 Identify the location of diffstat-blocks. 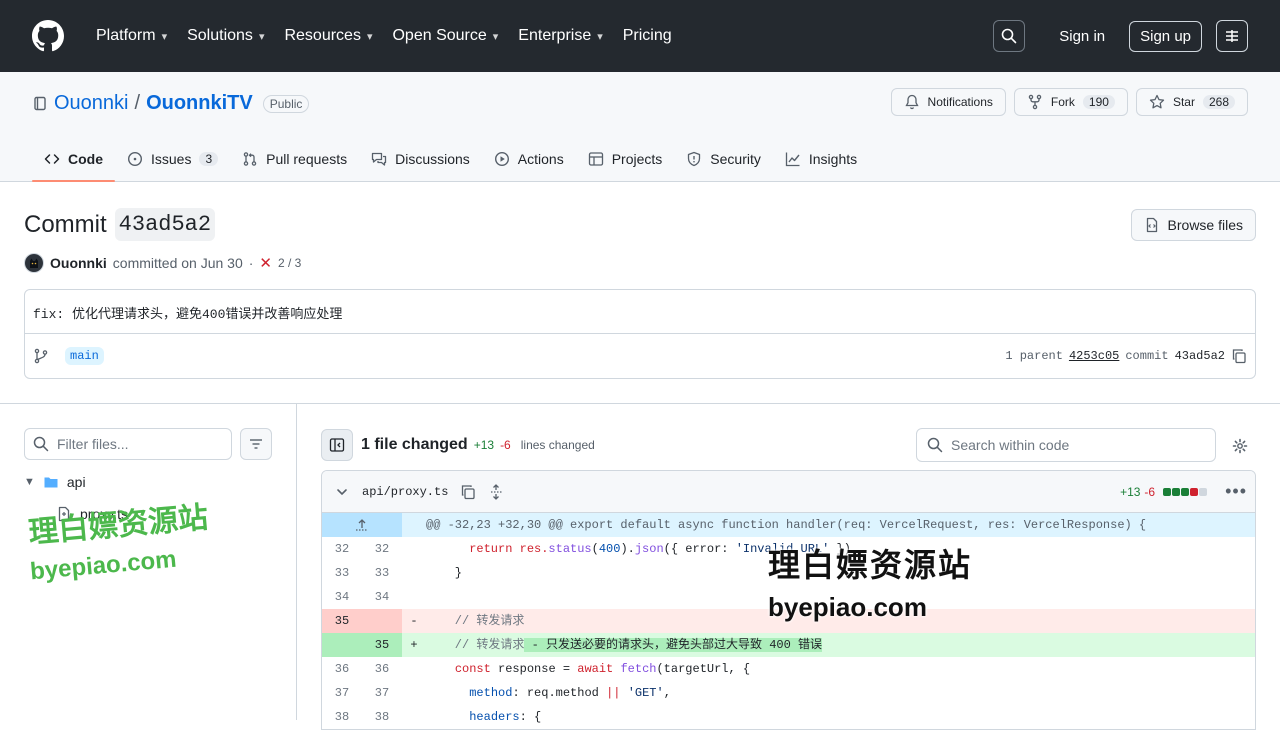
(1185, 491).